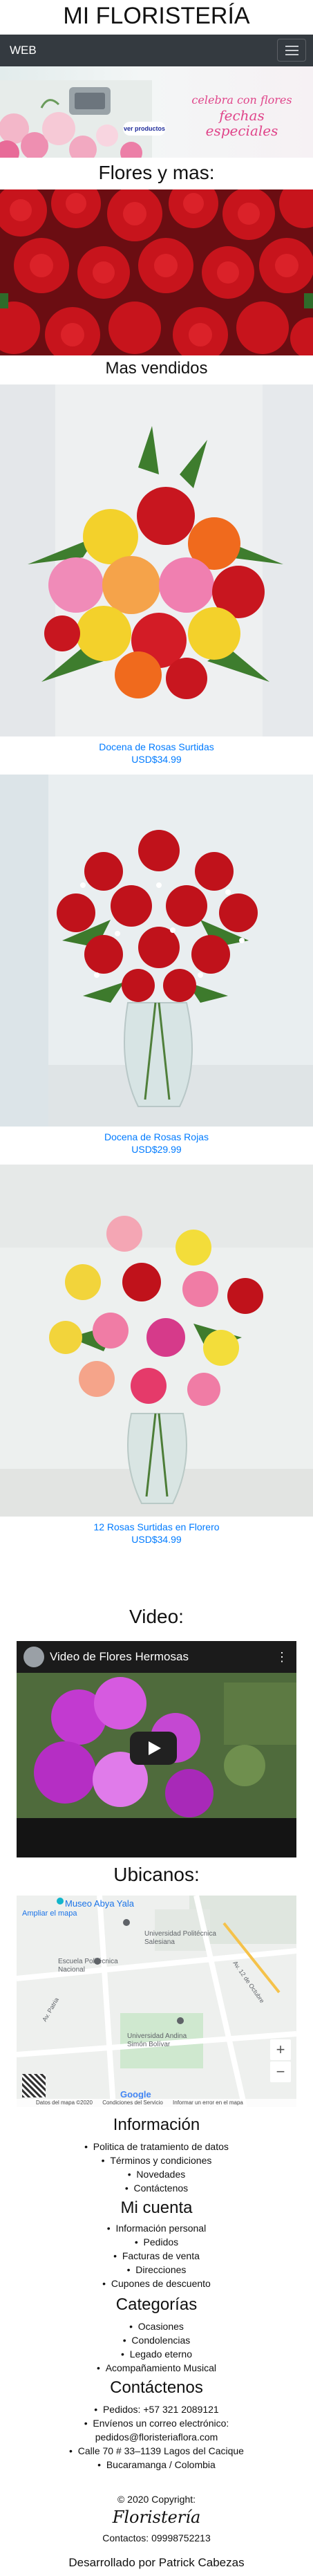 This screenshot has width=313, height=2576. Describe the element at coordinates (156, 2354) in the screenshot. I see `footer-link: Legado eterno` at that location.